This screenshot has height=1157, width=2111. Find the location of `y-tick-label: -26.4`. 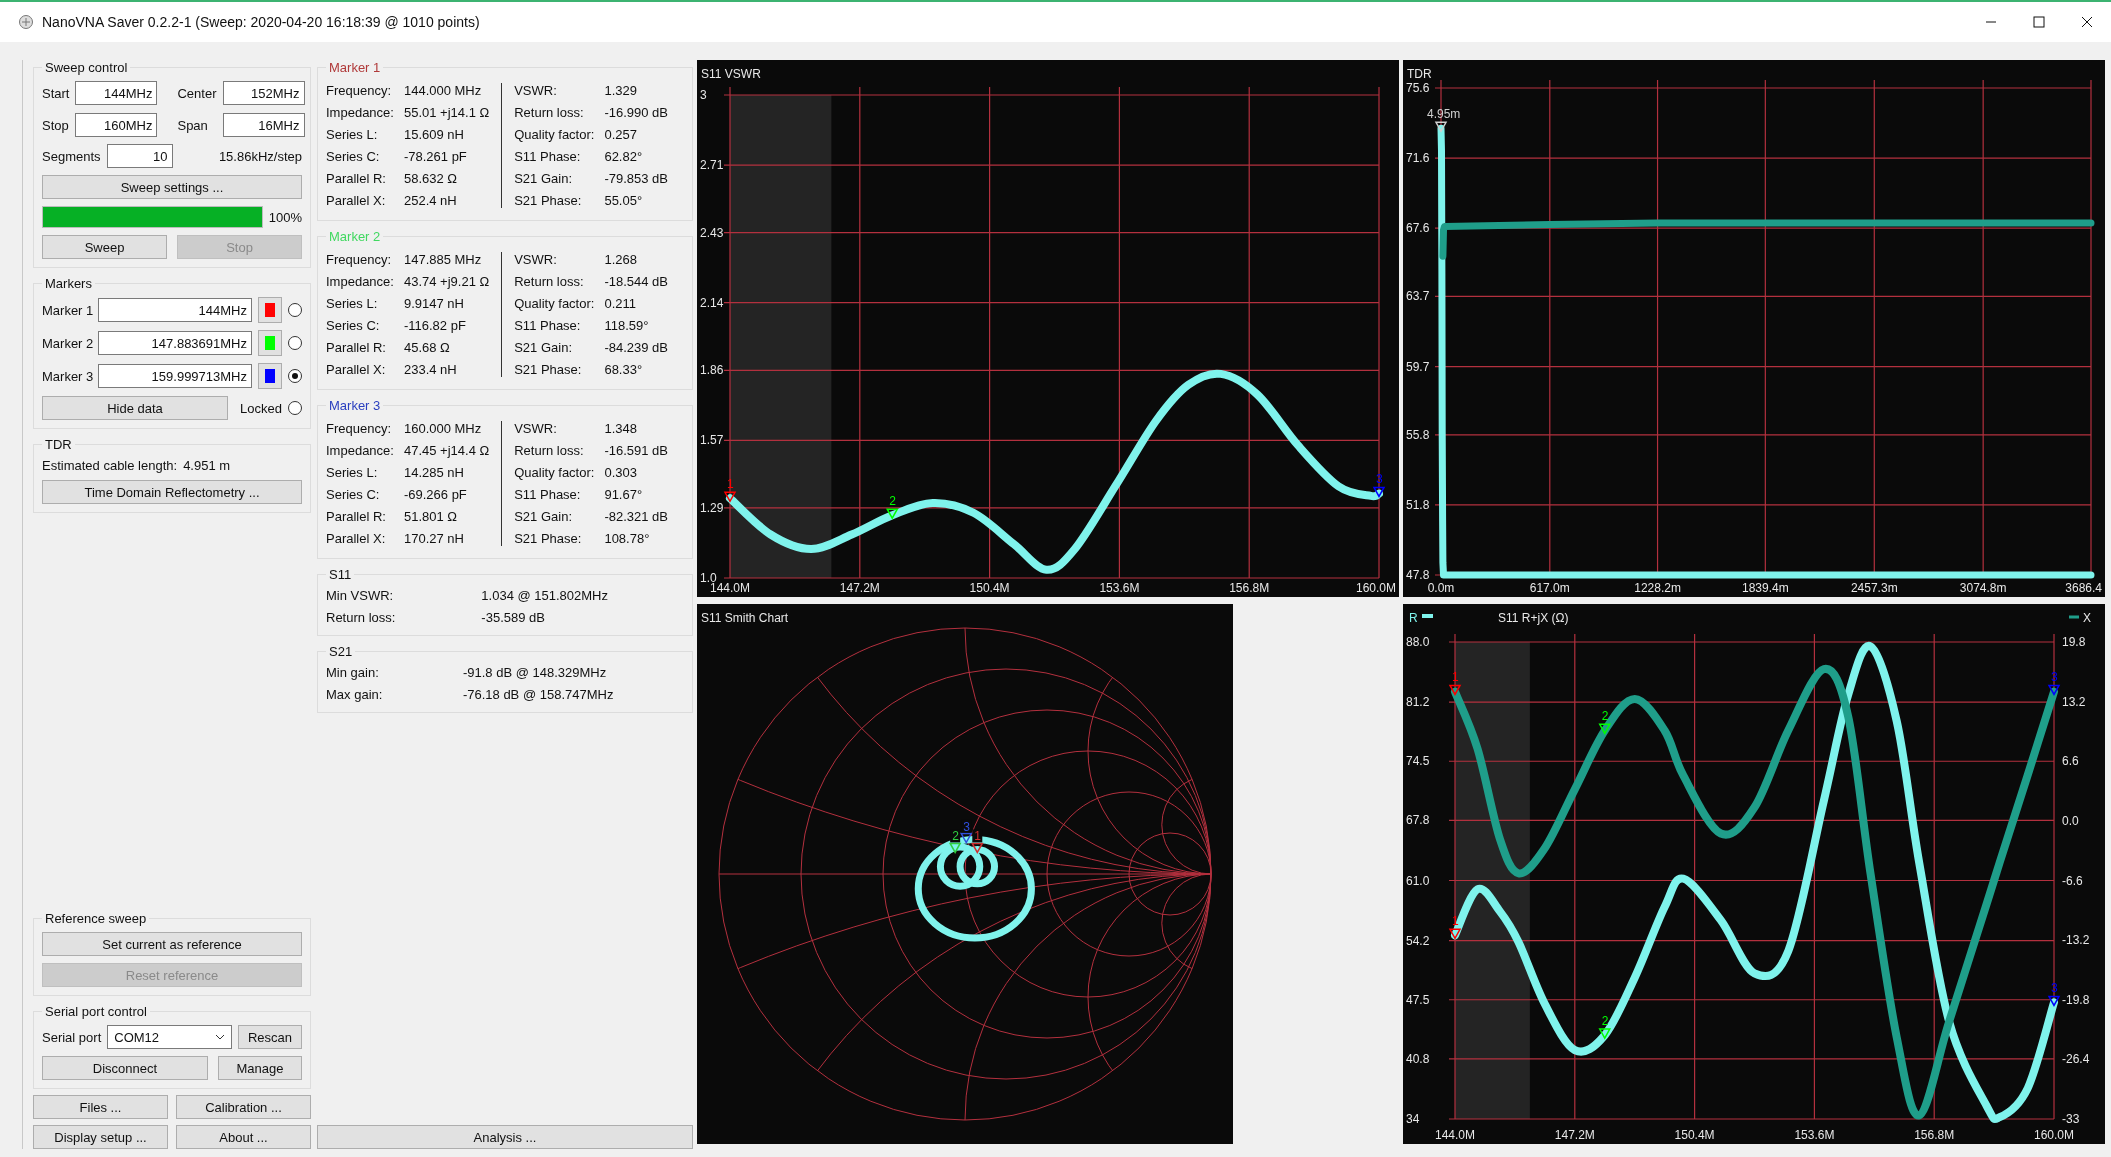

y-tick-label: -26.4 is located at coordinates (2076, 1059).